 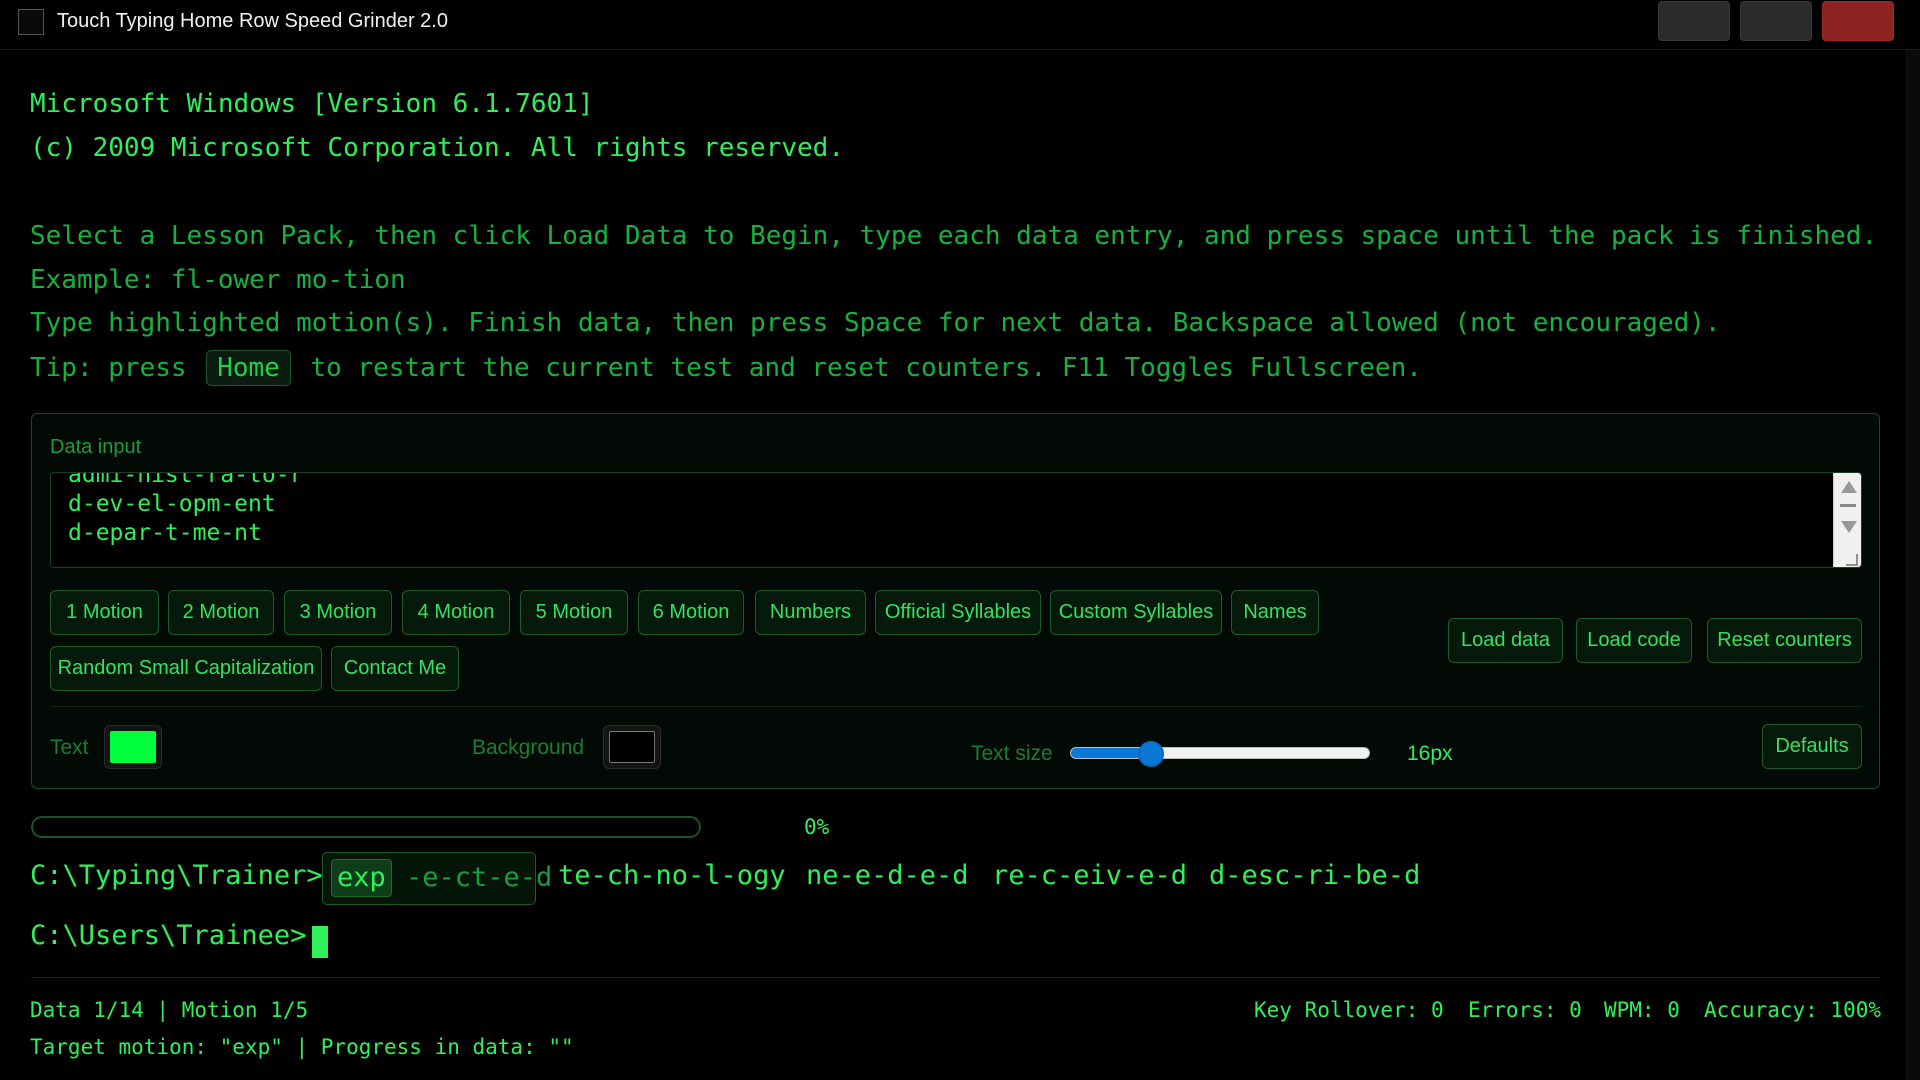 I want to click on lesson-3-motion-button: 3 Motion, so click(x=338, y=612).